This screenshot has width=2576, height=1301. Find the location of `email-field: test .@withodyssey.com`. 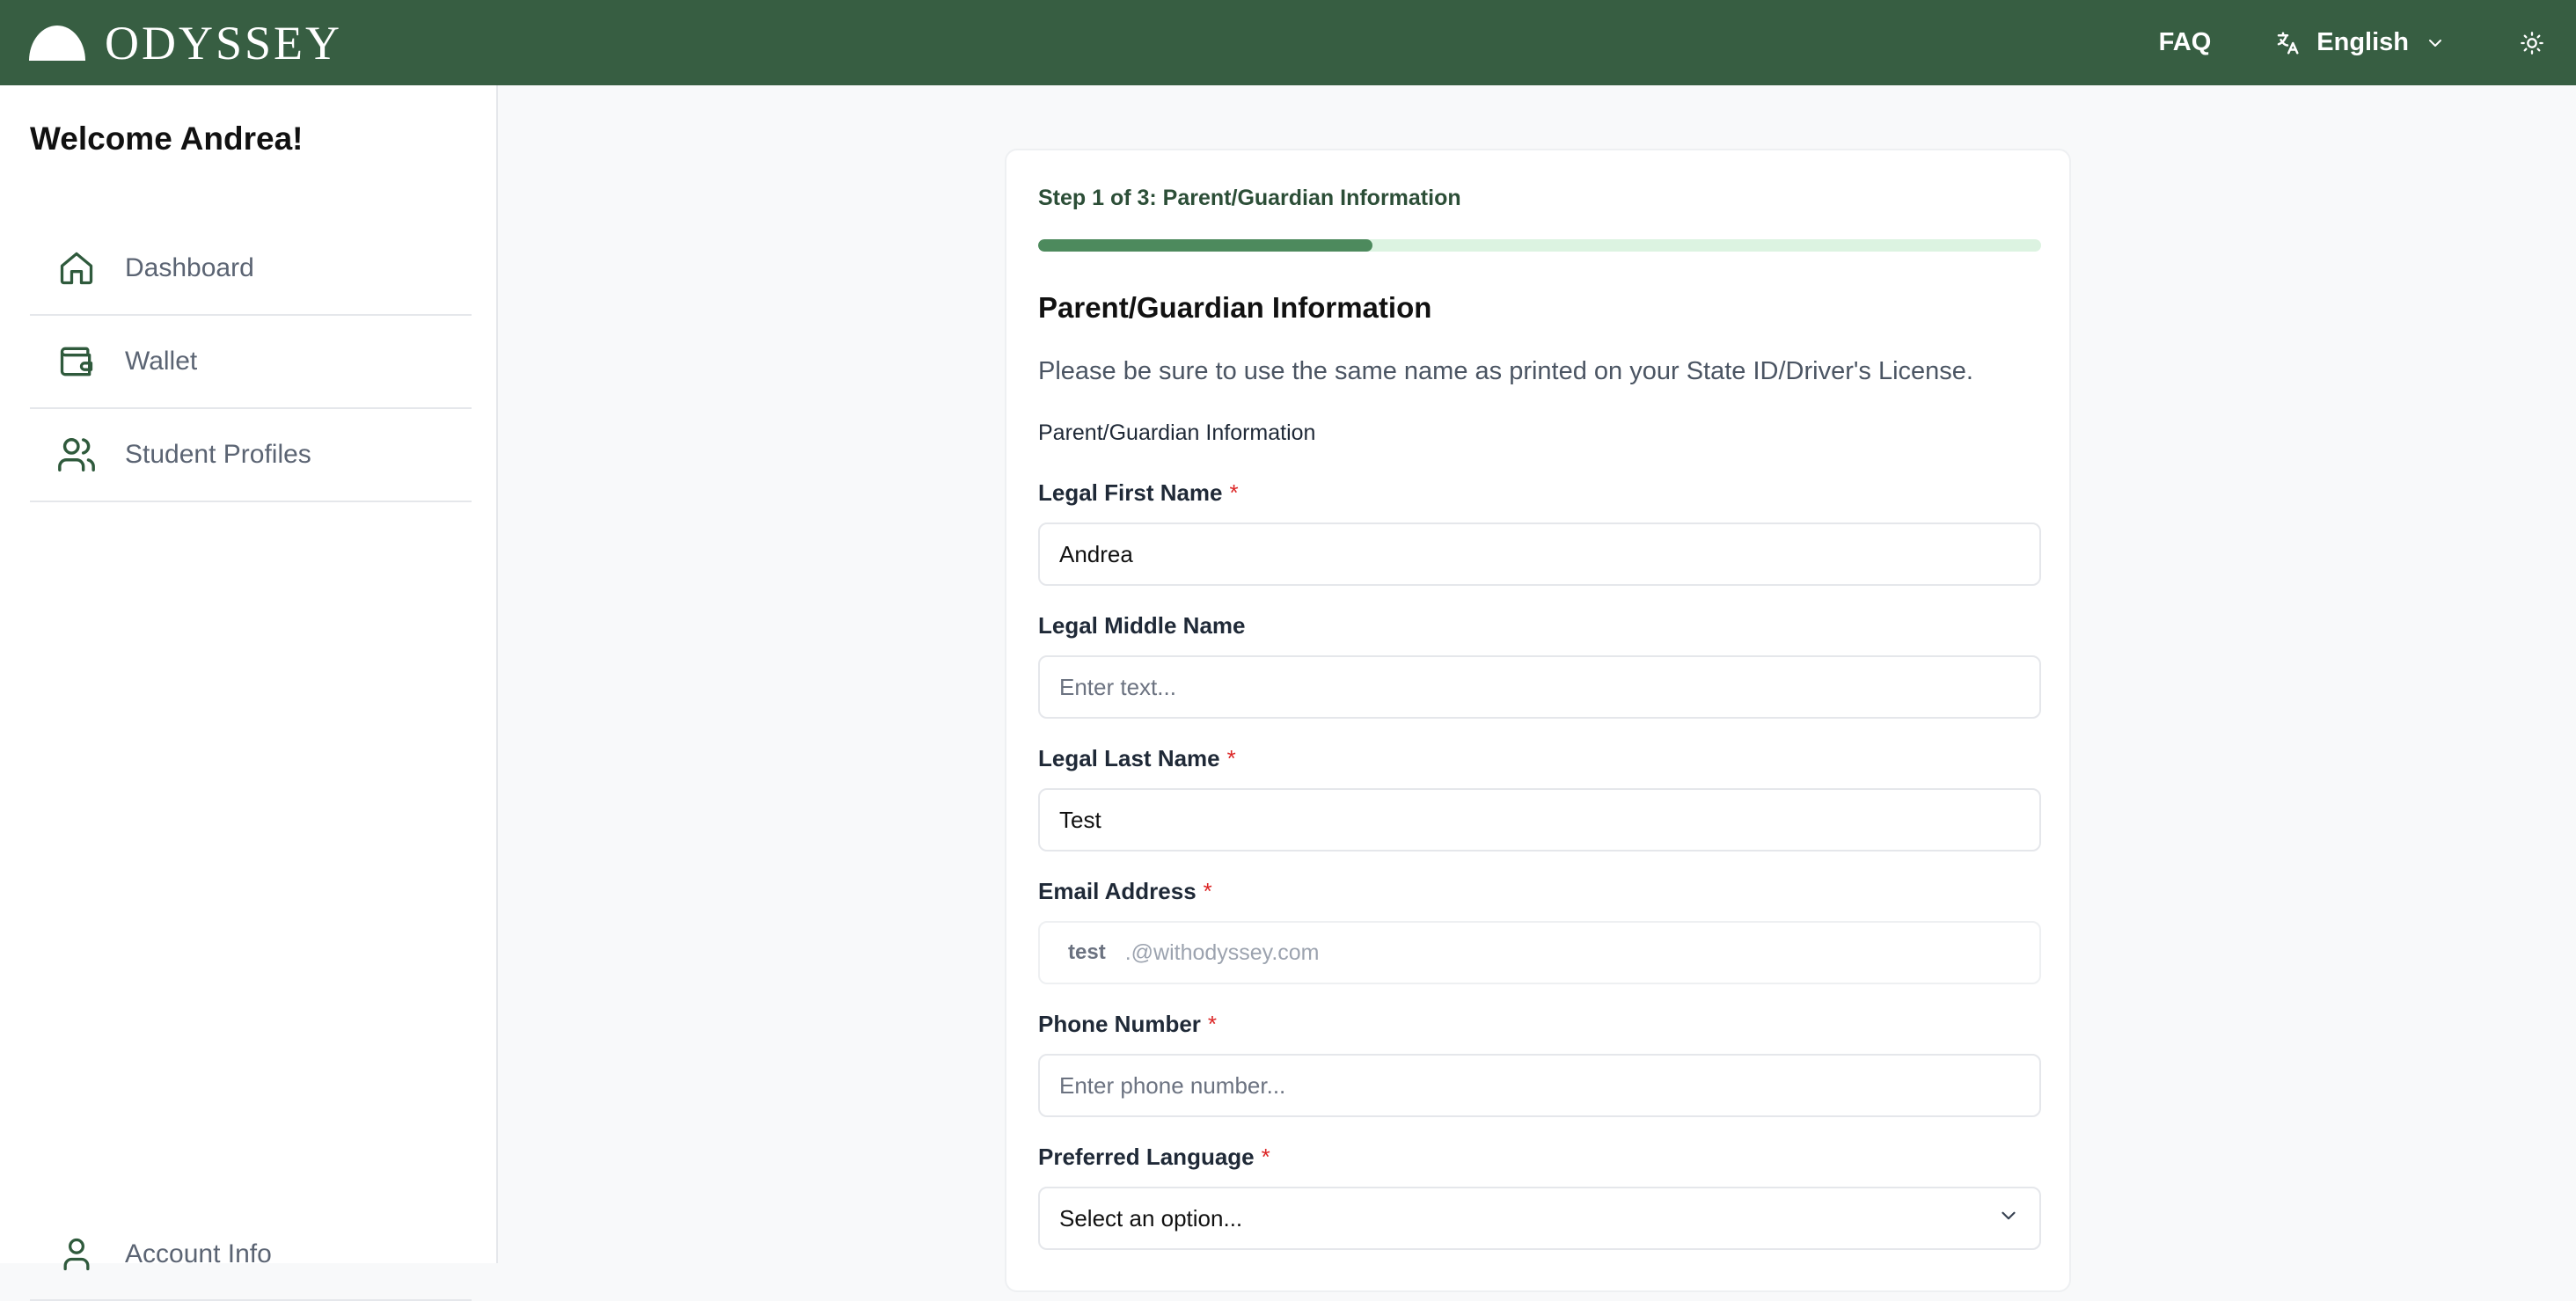

email-field: test .@withodyssey.com is located at coordinates (1539, 952).